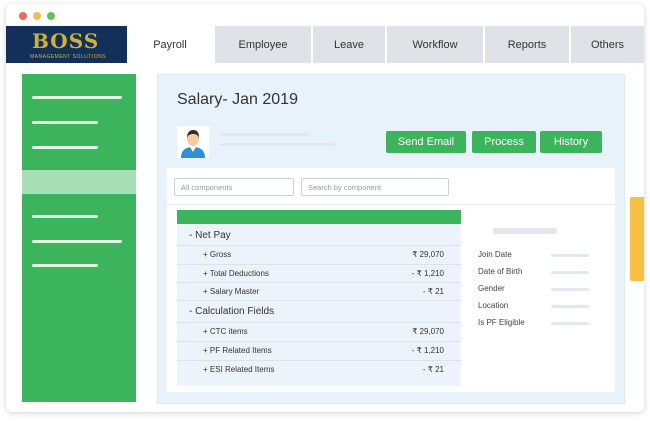 Image resolution: width=650 pixels, height=421 pixels. I want to click on close-window-dot, so click(23, 16).